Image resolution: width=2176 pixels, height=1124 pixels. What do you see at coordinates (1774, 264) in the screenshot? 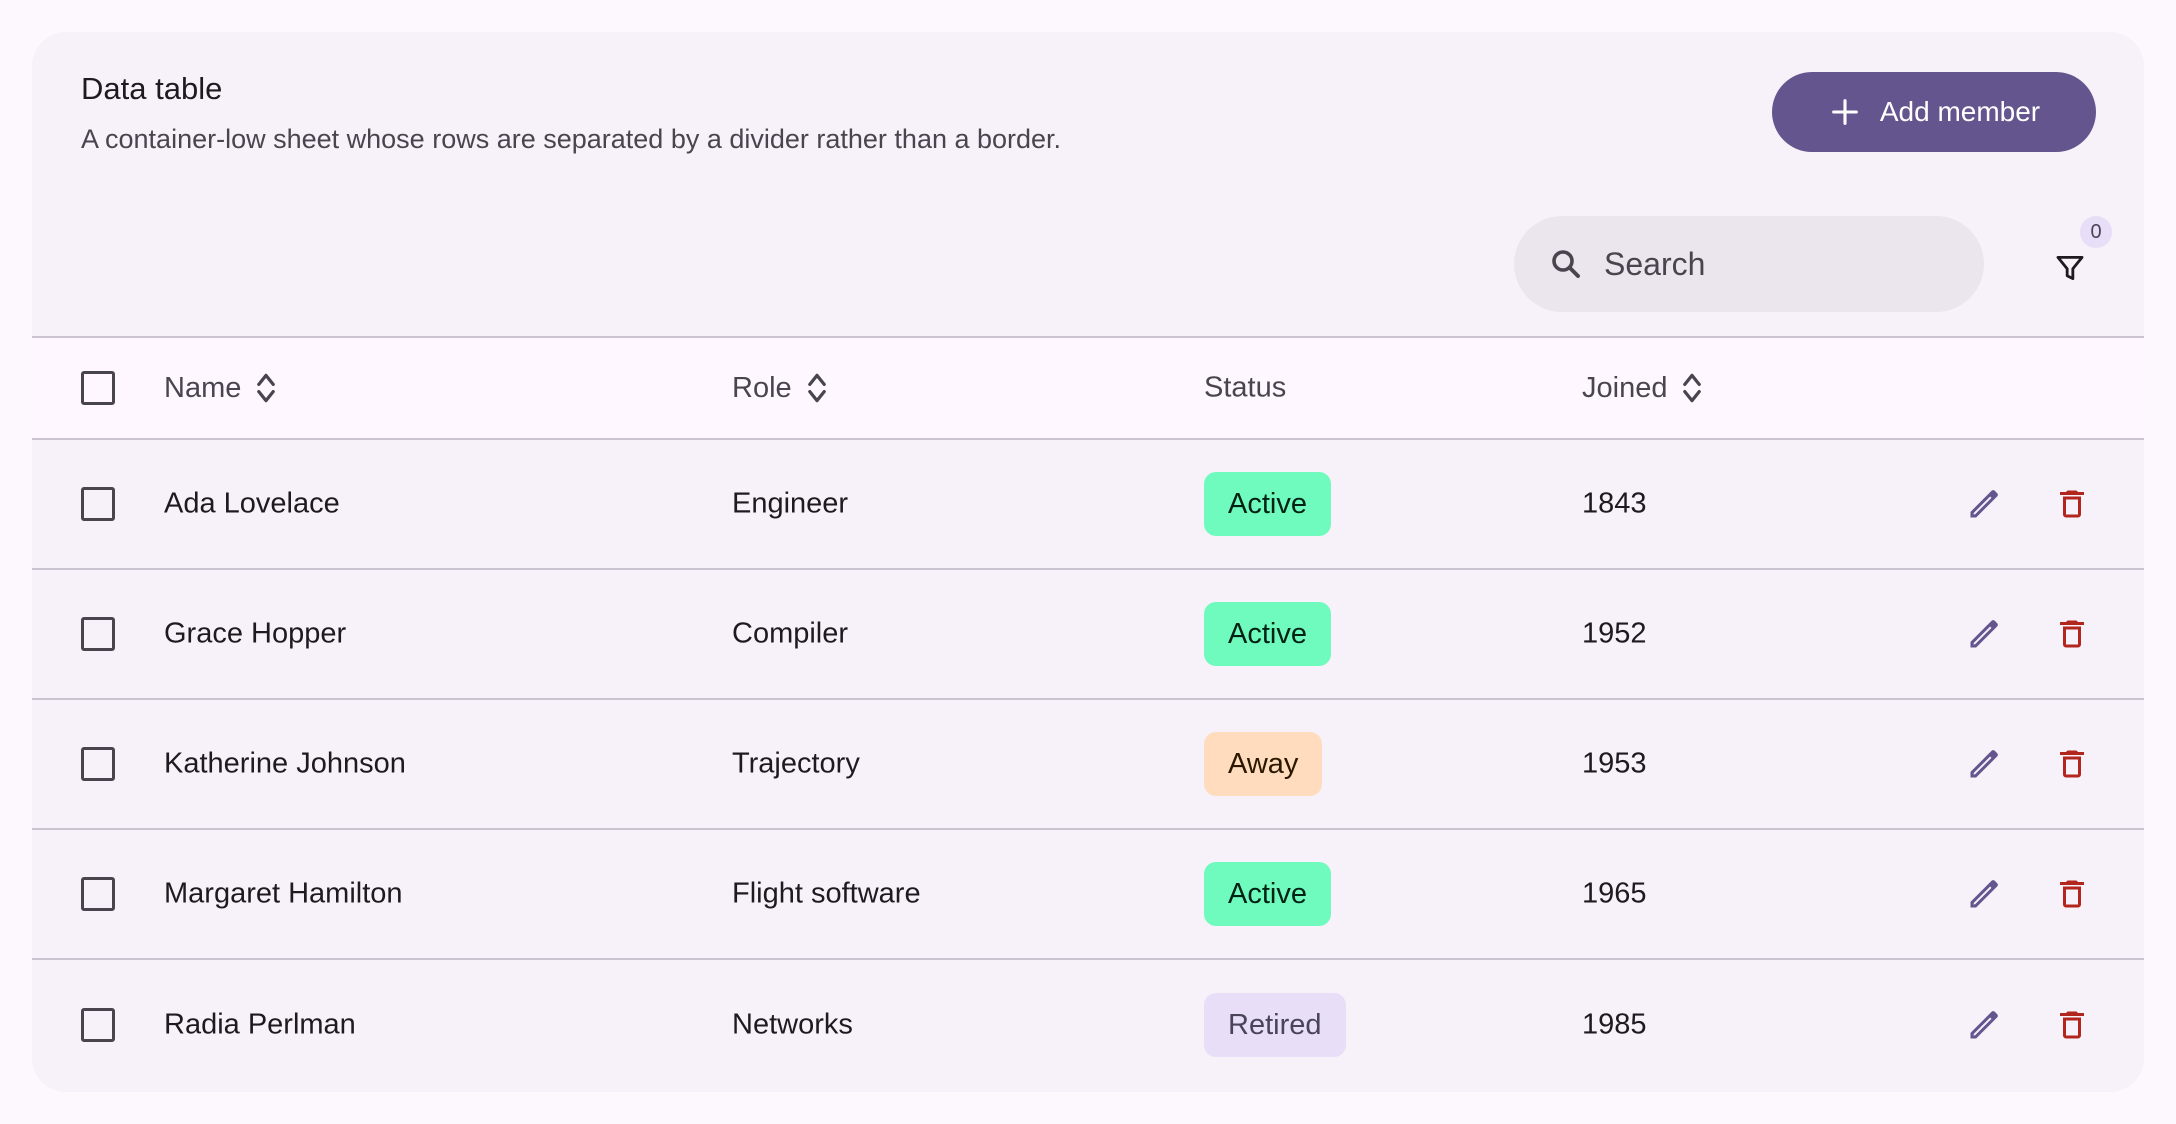
I see `search-input` at bounding box center [1774, 264].